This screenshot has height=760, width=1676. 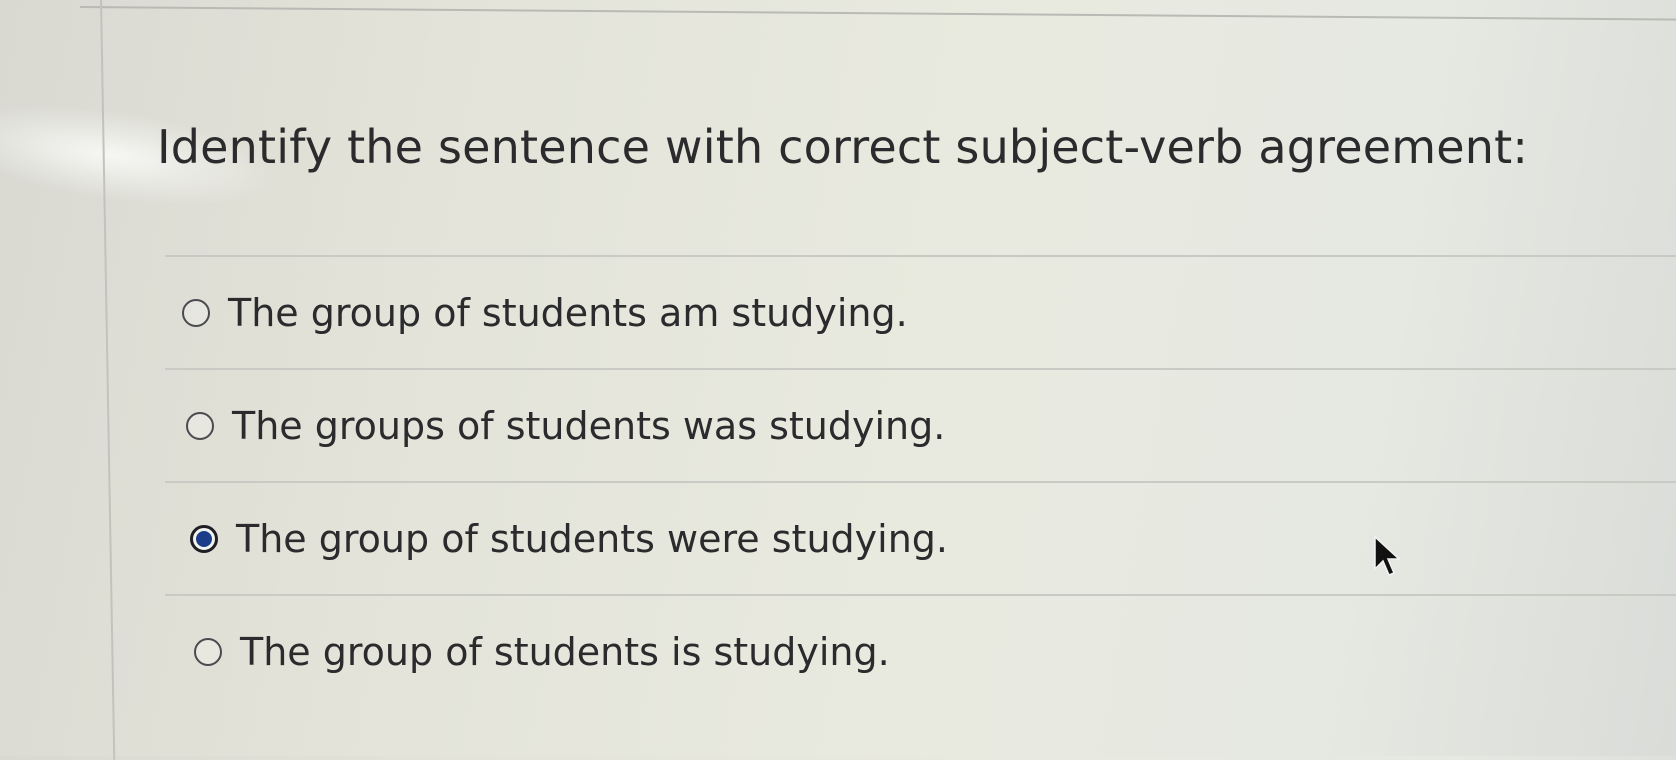 What do you see at coordinates (1387, 555) in the screenshot?
I see `mouse-pointer-icon` at bounding box center [1387, 555].